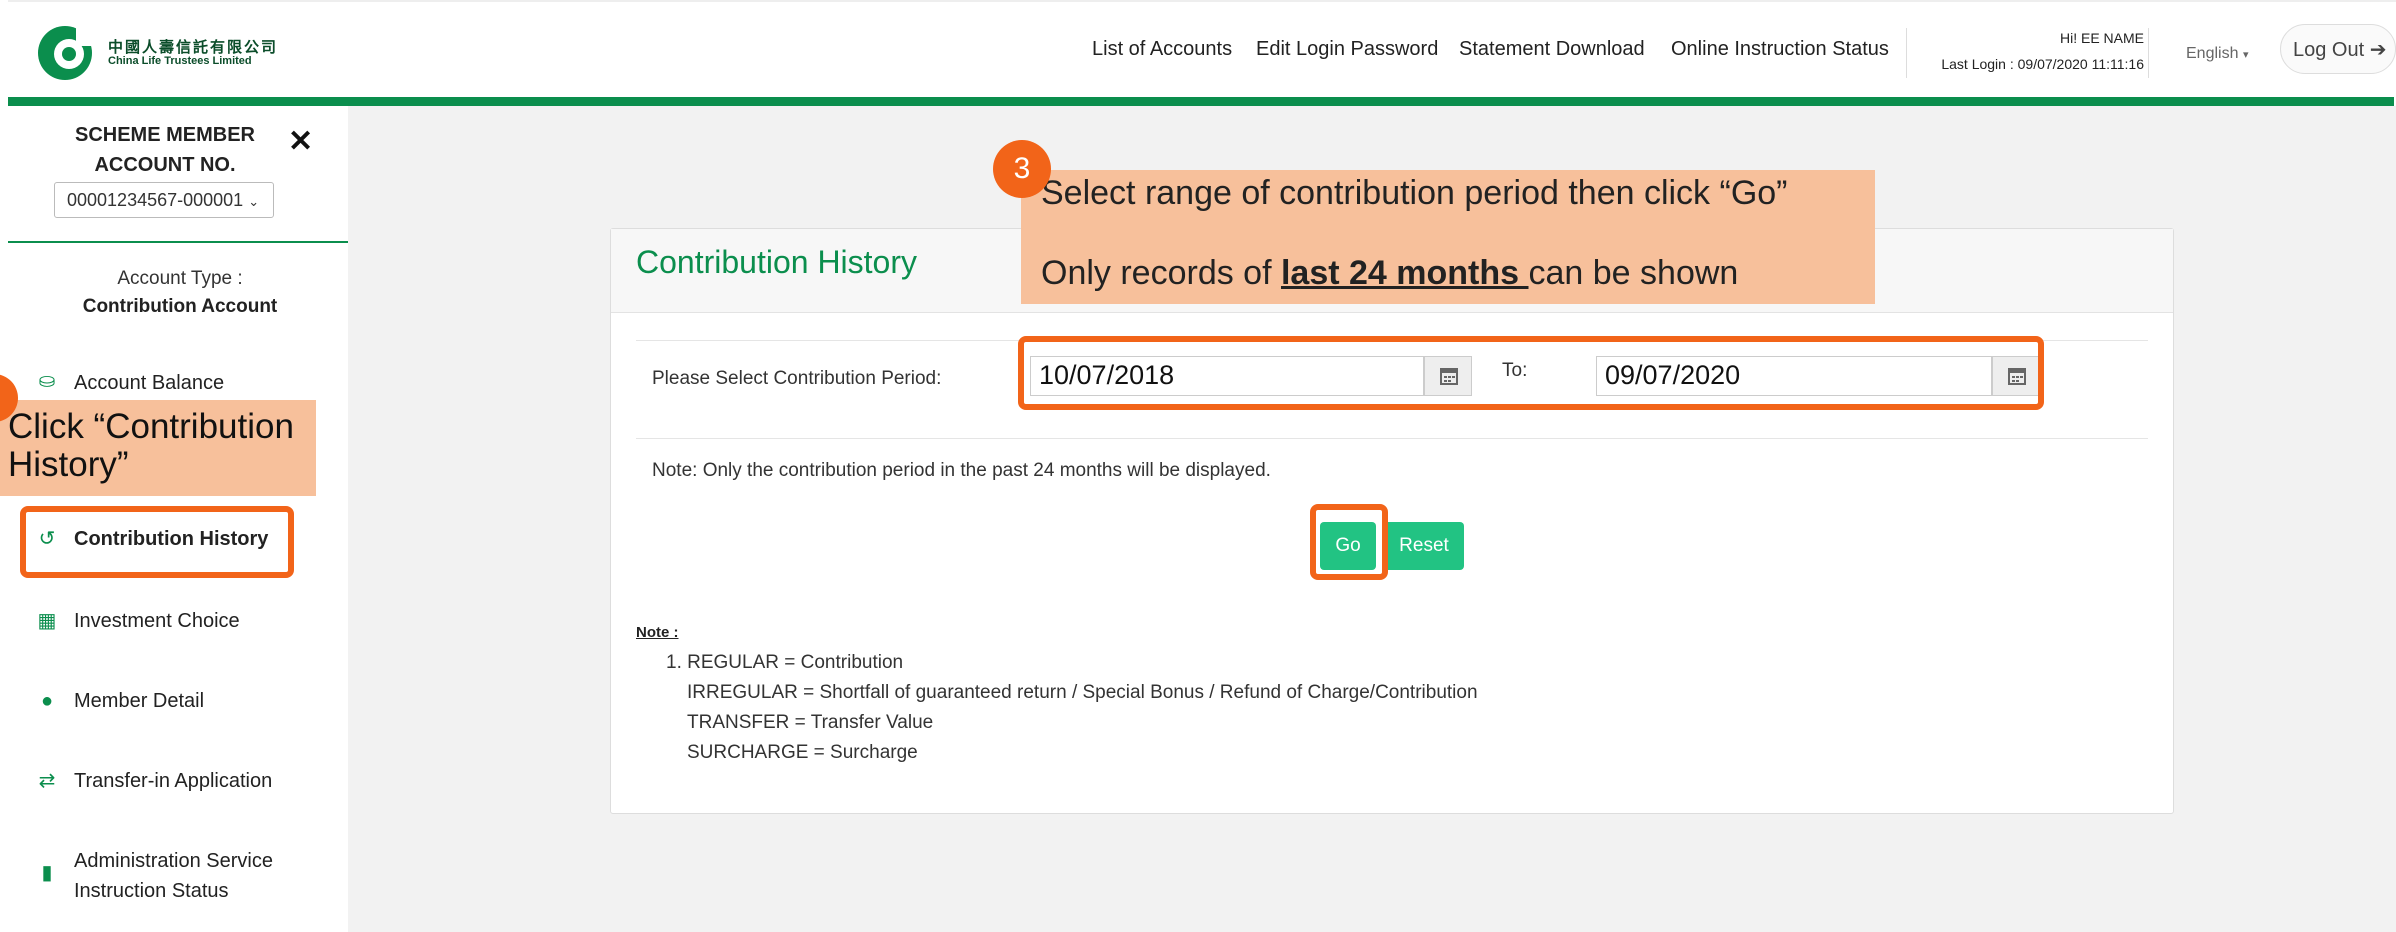 This screenshot has width=2396, height=932. Describe the element at coordinates (2042, 64) in the screenshot. I see `last-login-text: Last Login : 09/07/2020 11:11:16` at that location.